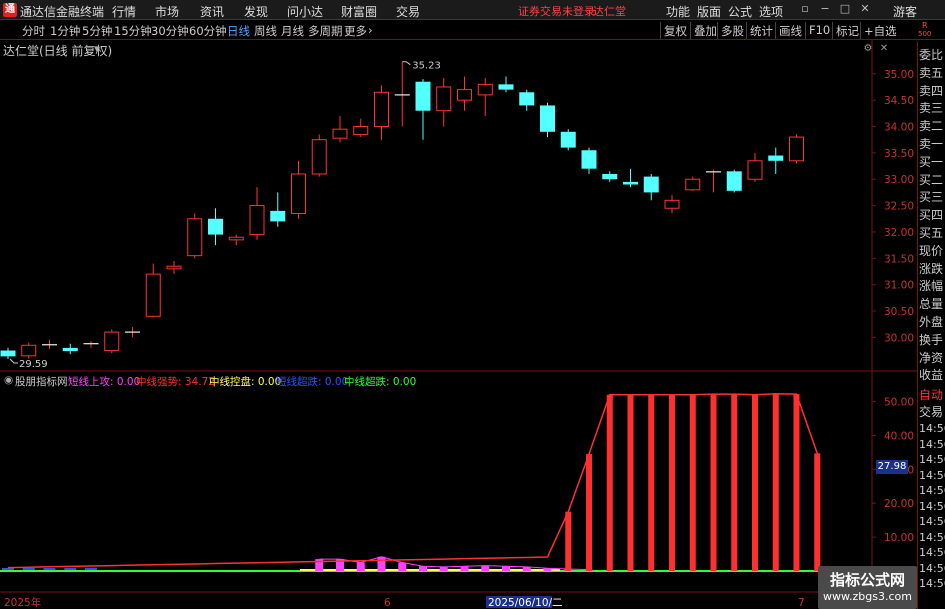 The image size is (945, 609). What do you see at coordinates (899, 312) in the screenshot?
I see `y-tick-label: 30.50` at bounding box center [899, 312].